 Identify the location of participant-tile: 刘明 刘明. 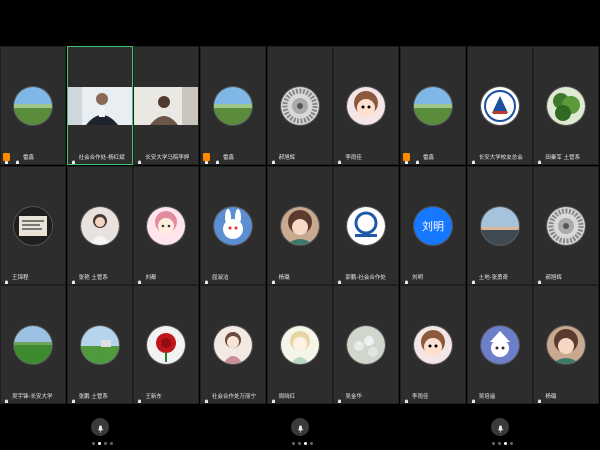
(433, 225).